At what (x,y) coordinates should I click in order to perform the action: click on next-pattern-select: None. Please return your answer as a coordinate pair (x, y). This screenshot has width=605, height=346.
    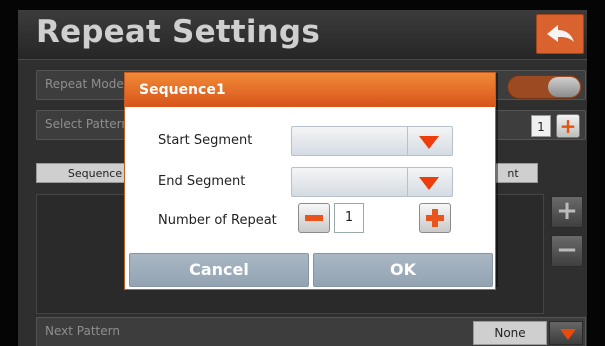
    Looking at the image, I should click on (510, 333).